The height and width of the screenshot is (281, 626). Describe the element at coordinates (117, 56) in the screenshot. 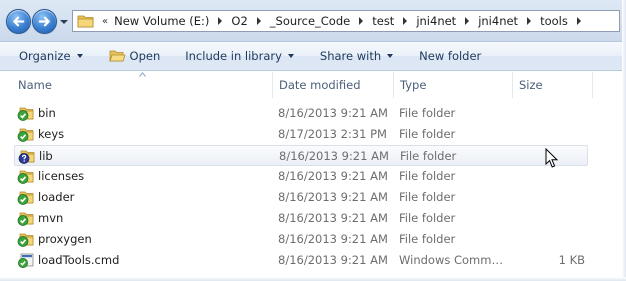

I see `open-folder-icon` at that location.